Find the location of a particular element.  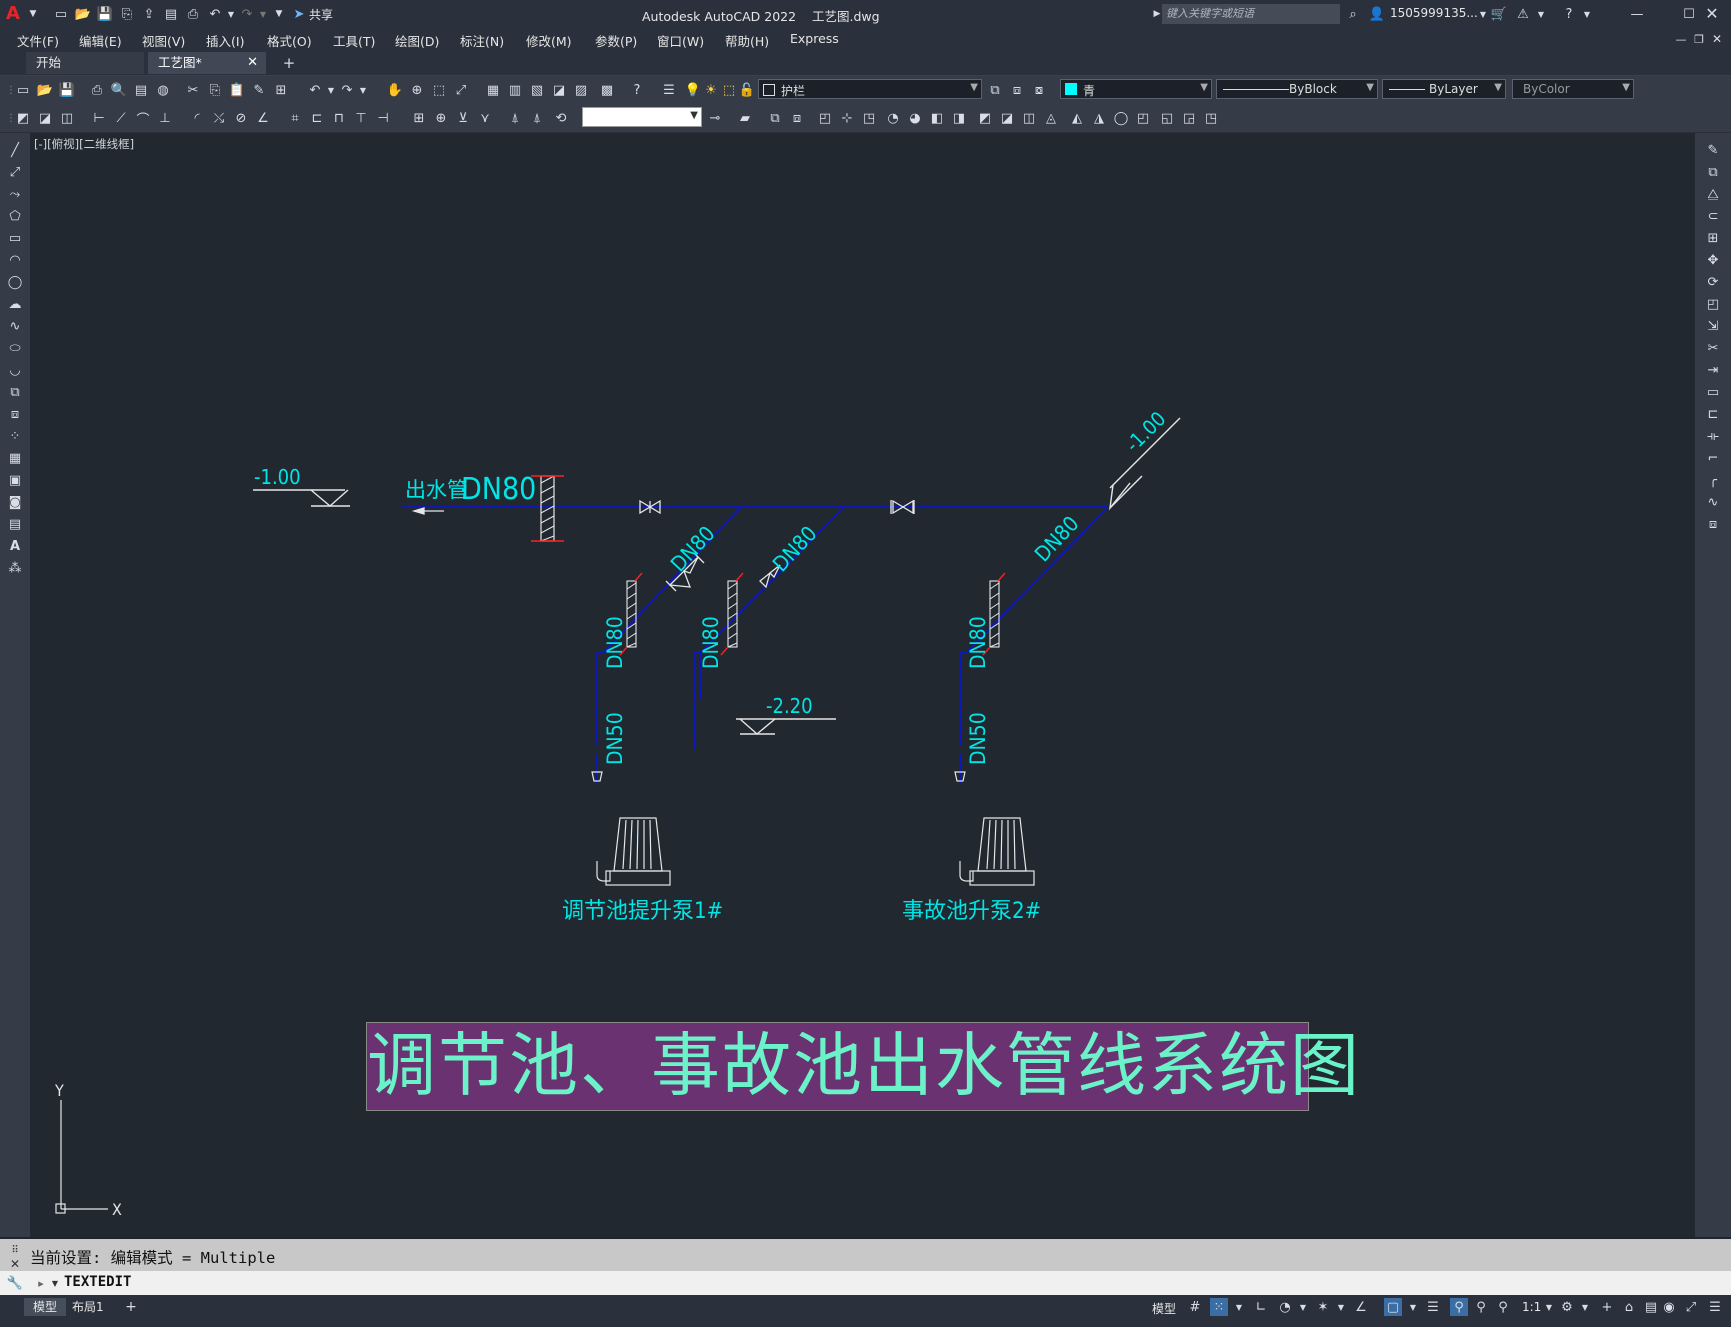

annotation-monitor-icon: + is located at coordinates (1607, 1307).